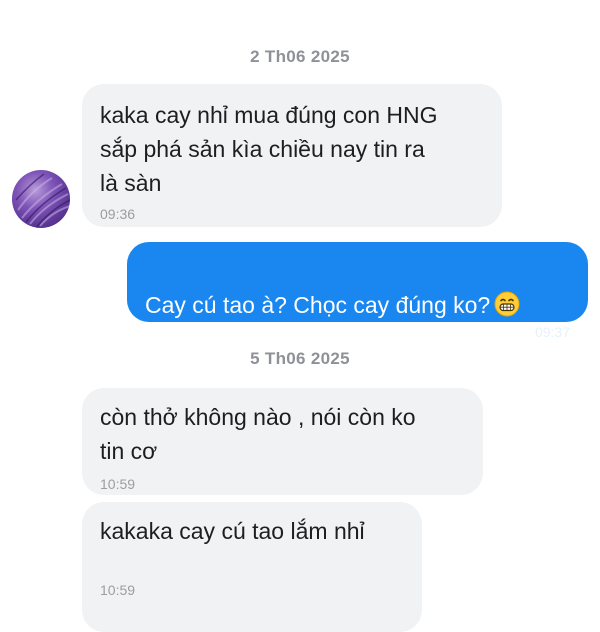  Describe the element at coordinates (118, 214) in the screenshot. I see `message-time: 09:36` at that location.